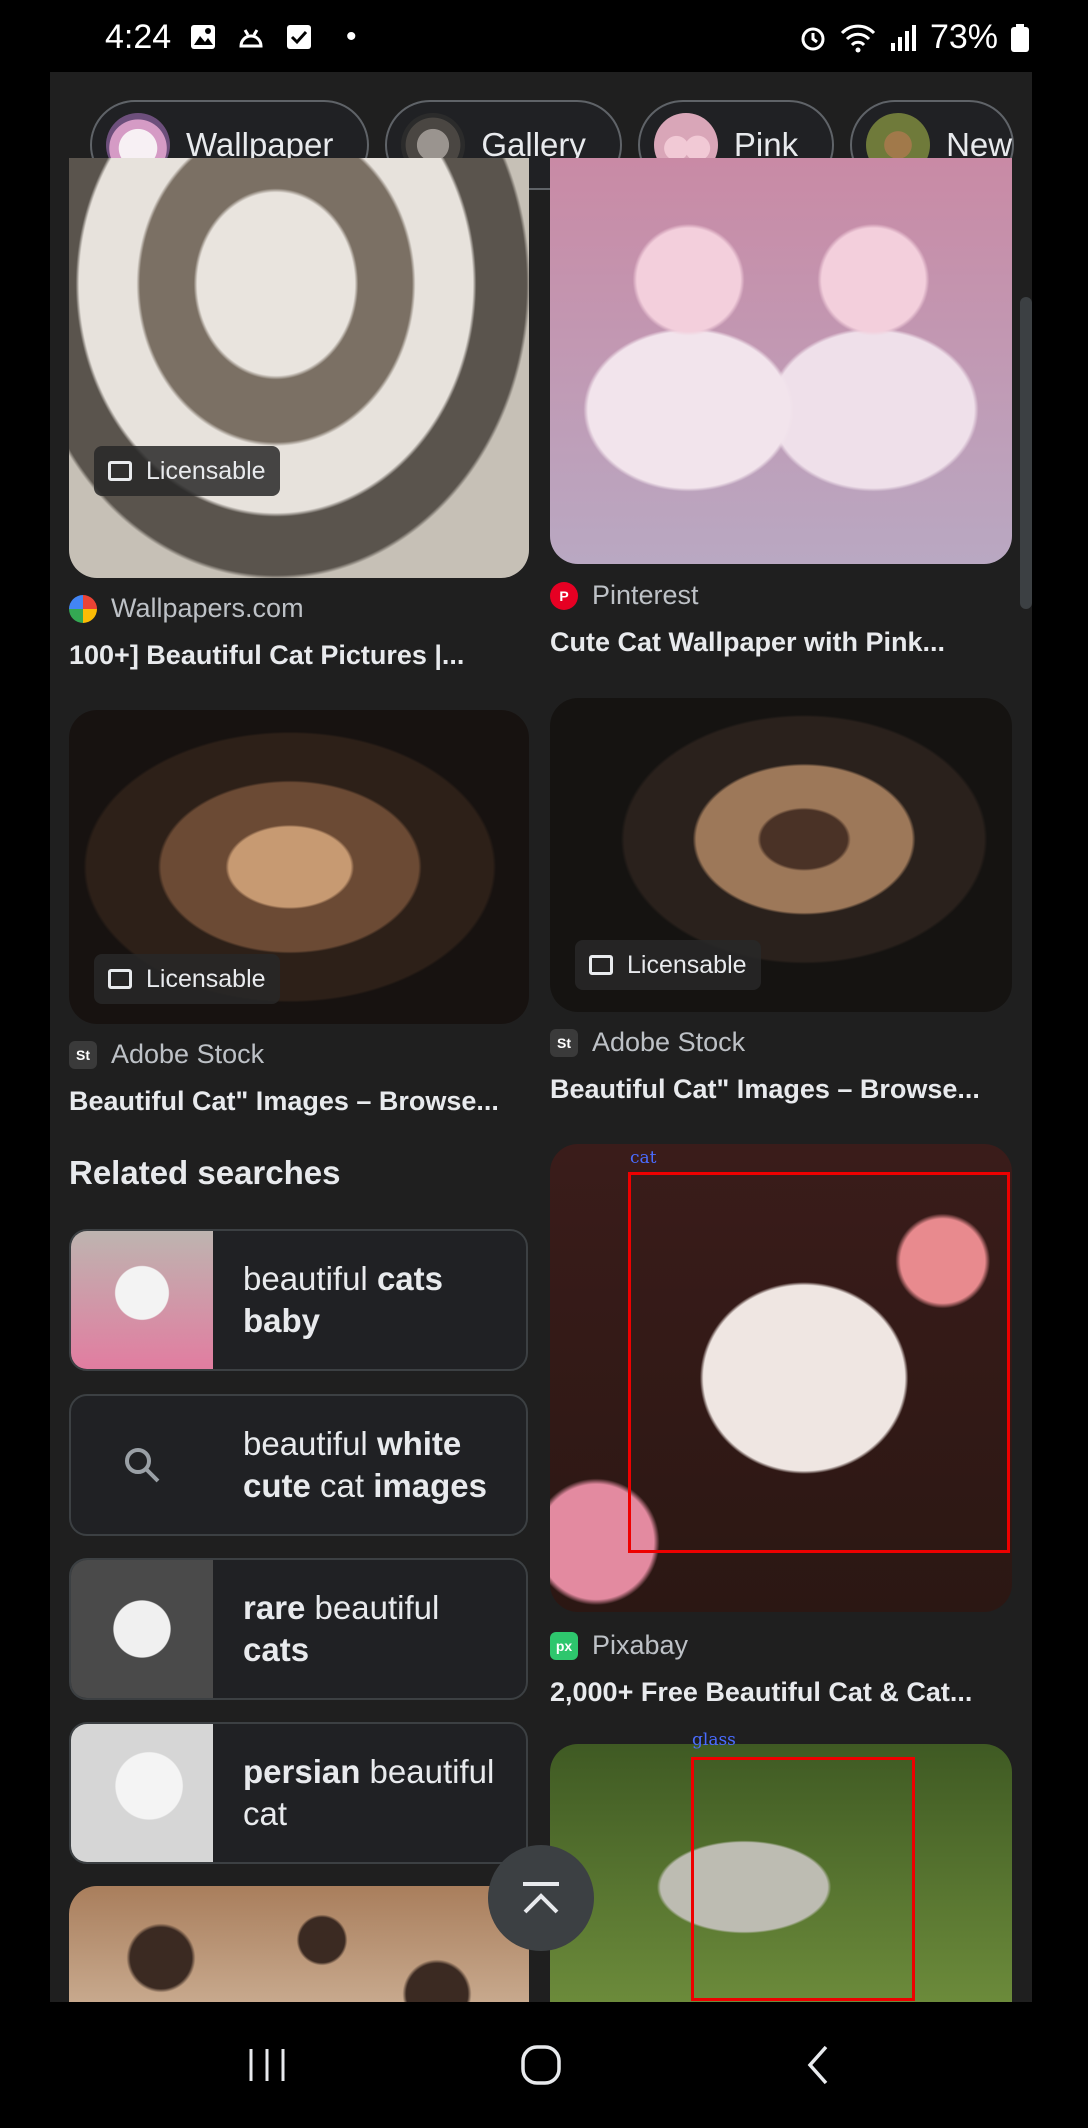 This screenshot has height=2128, width=1088. Describe the element at coordinates (714, 1740) in the screenshot. I see `detection-label: glass` at that location.